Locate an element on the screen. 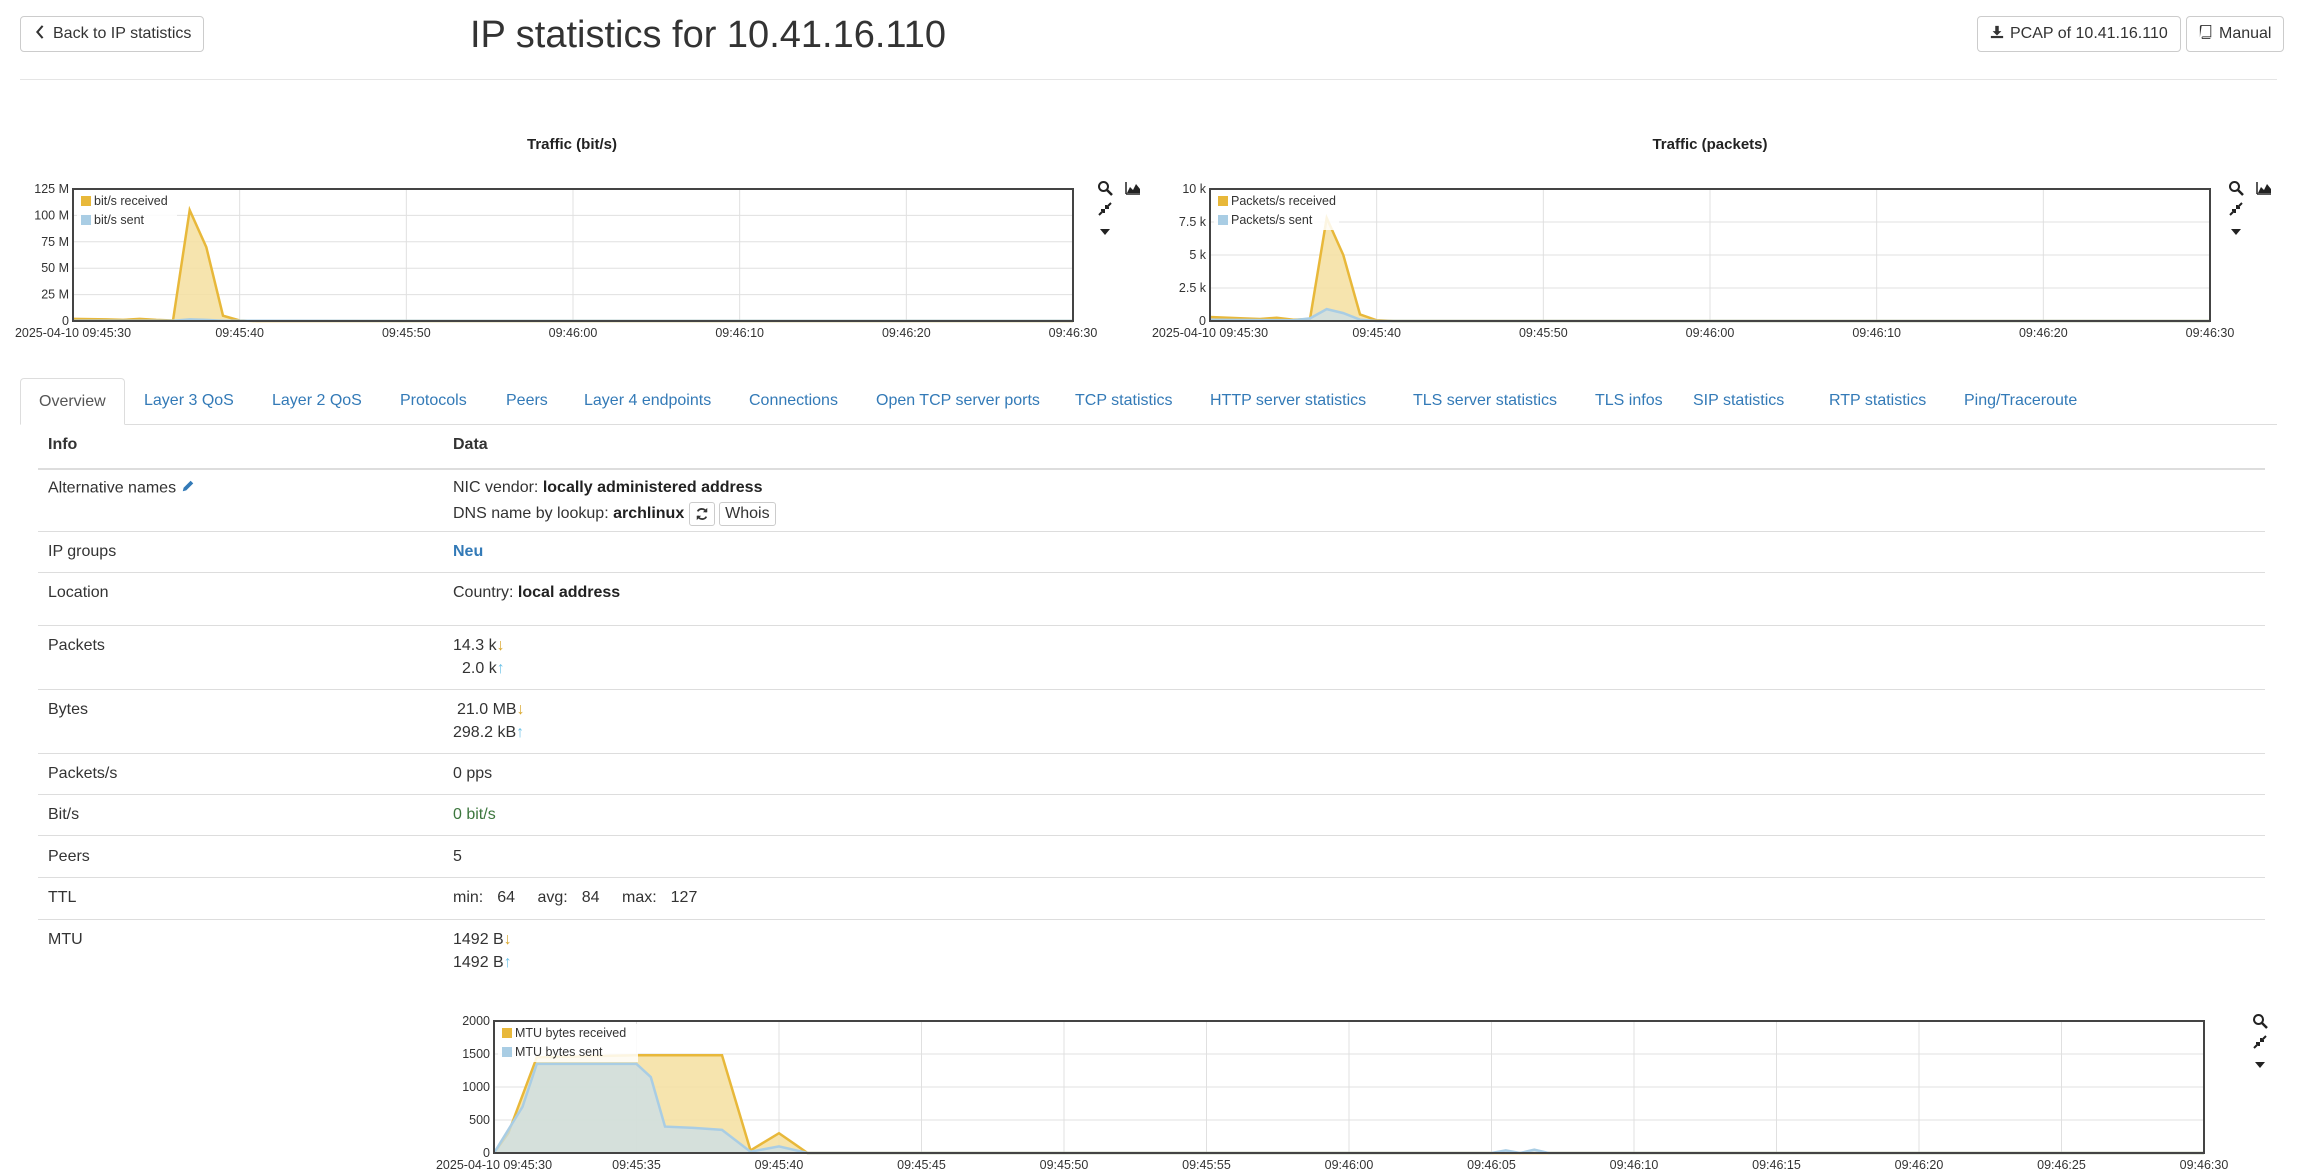  ip-groups-label: IP groups is located at coordinates (82, 551).